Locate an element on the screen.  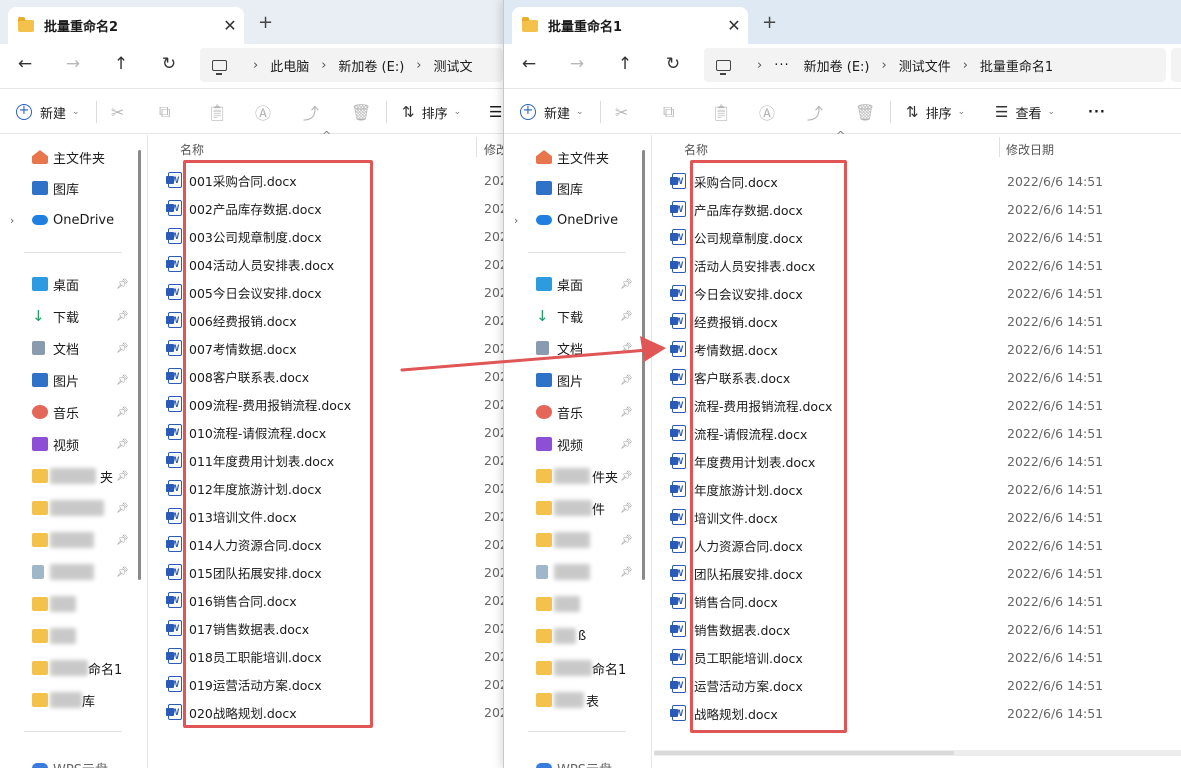
file-row: W 公司规章制度.docx 2022/6/6 14:51 is located at coordinates (917, 237).